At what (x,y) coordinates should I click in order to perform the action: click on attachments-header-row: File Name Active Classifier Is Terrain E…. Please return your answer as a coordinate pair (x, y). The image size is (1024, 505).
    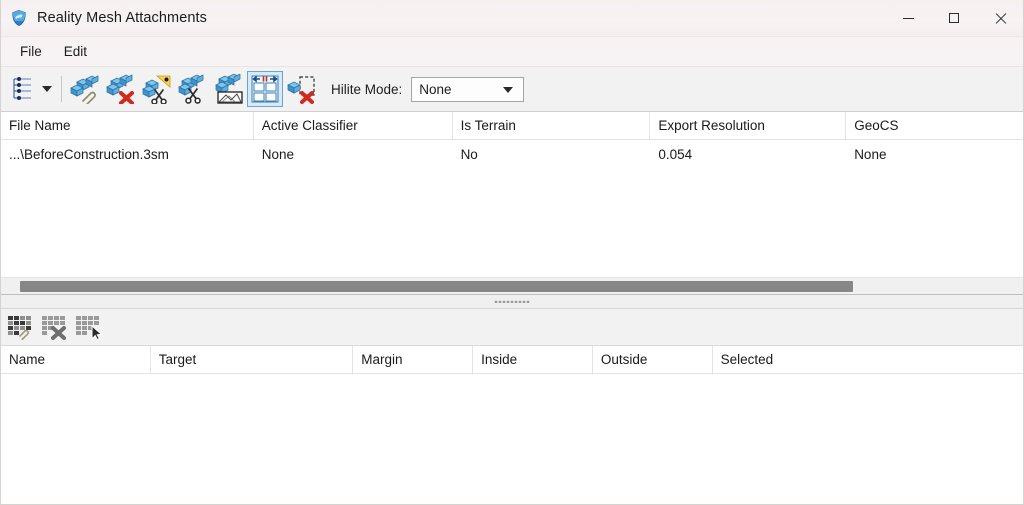
    Looking at the image, I should click on (512, 126).